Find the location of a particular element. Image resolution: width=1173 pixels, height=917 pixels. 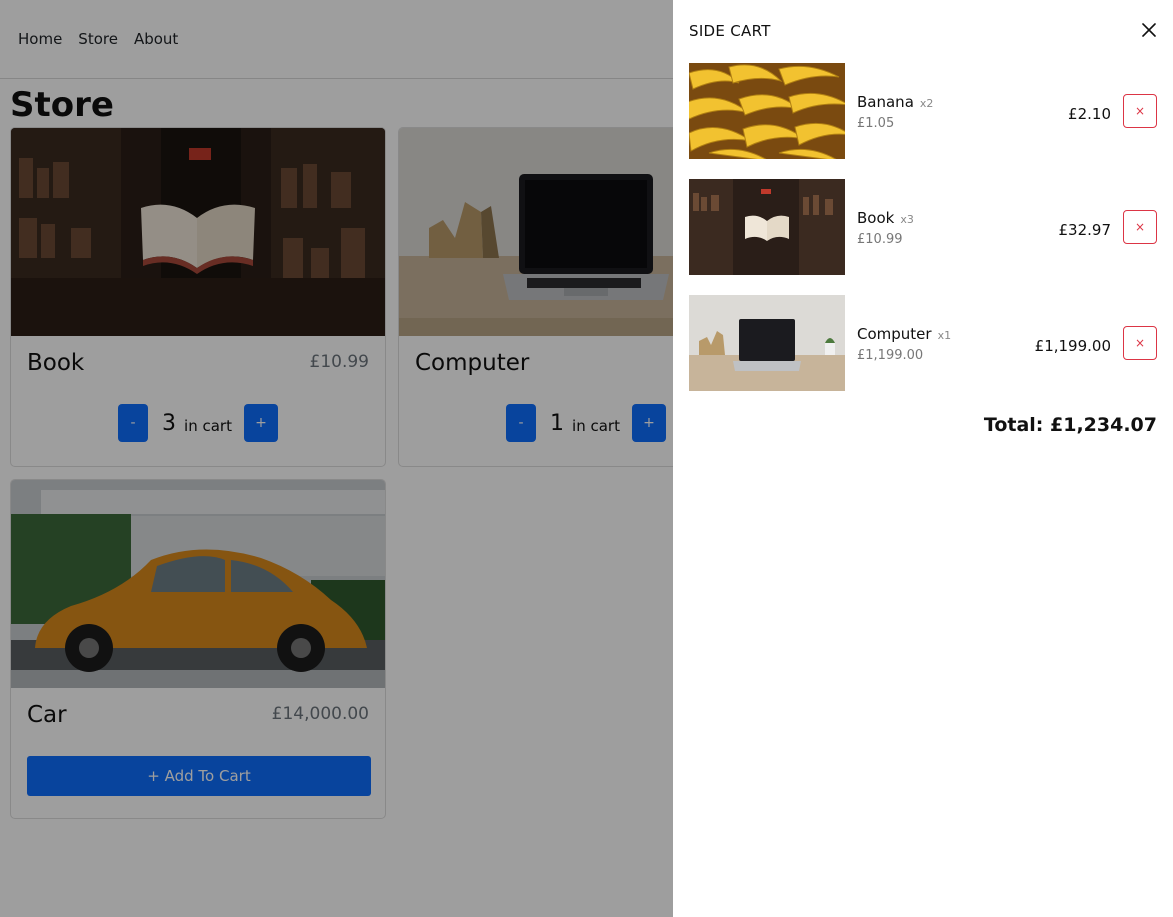

cart-item-book: Book x3 £10.99 £32.97 × is located at coordinates (923, 227).